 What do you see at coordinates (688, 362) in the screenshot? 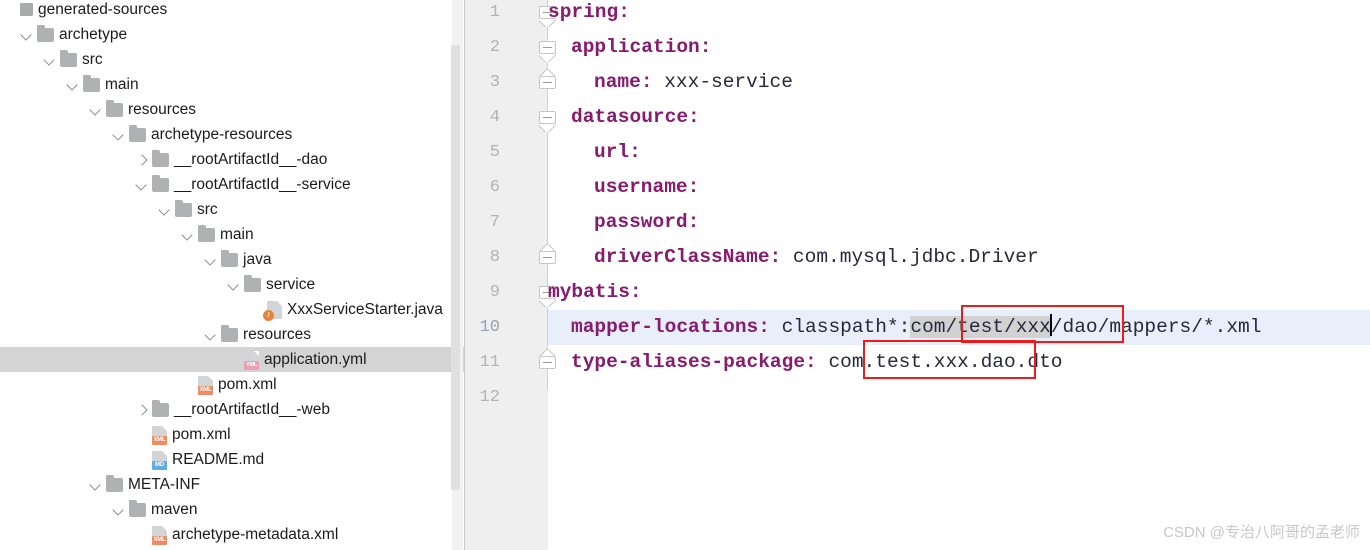
I see `yaml-key: type-aliases-package` at bounding box center [688, 362].